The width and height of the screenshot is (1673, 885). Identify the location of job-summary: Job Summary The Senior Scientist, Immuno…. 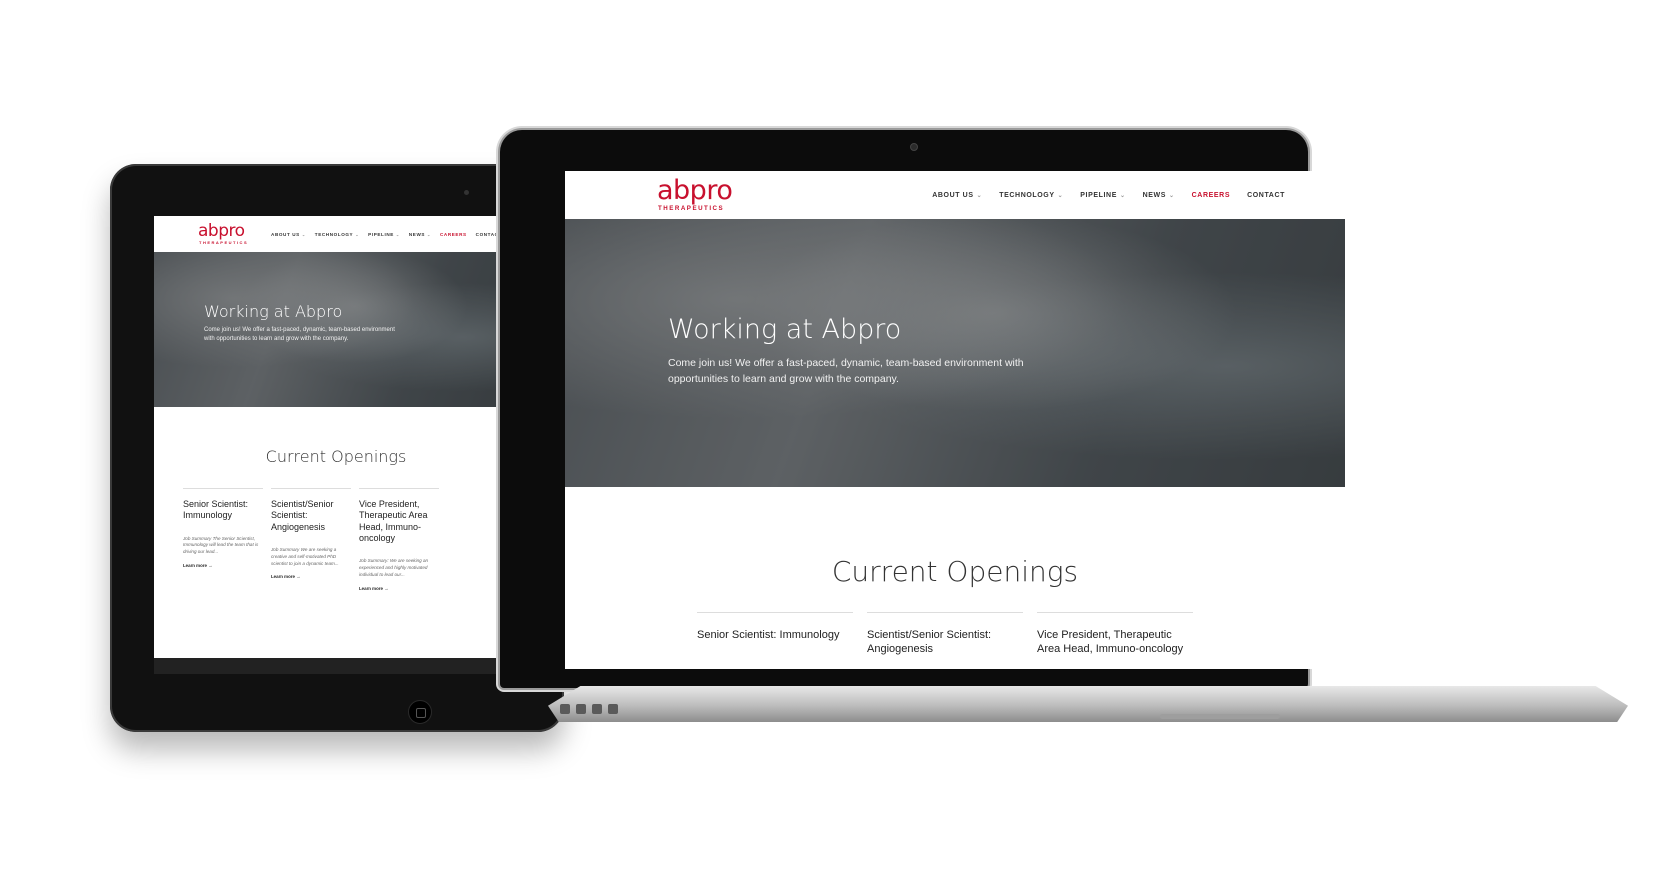
(221, 545).